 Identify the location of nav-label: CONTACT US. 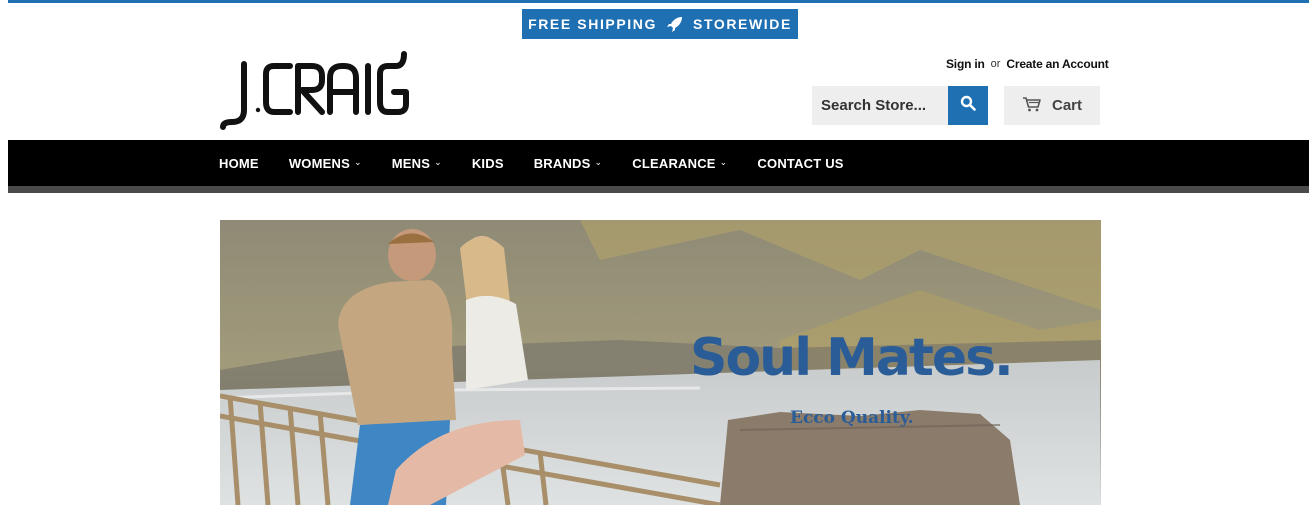
(800, 163).